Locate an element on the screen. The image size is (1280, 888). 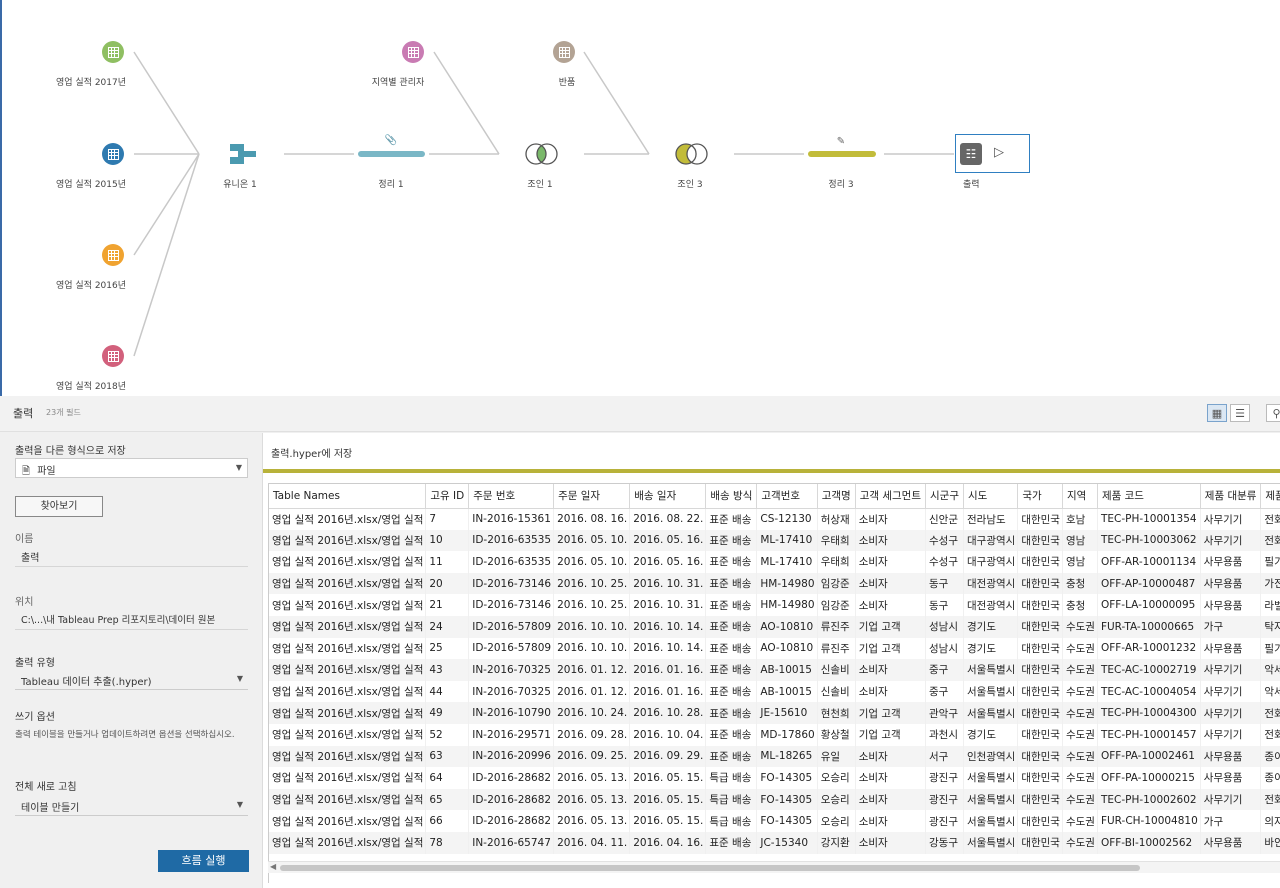
search-icon: ⚲ is located at coordinates (1273, 413).